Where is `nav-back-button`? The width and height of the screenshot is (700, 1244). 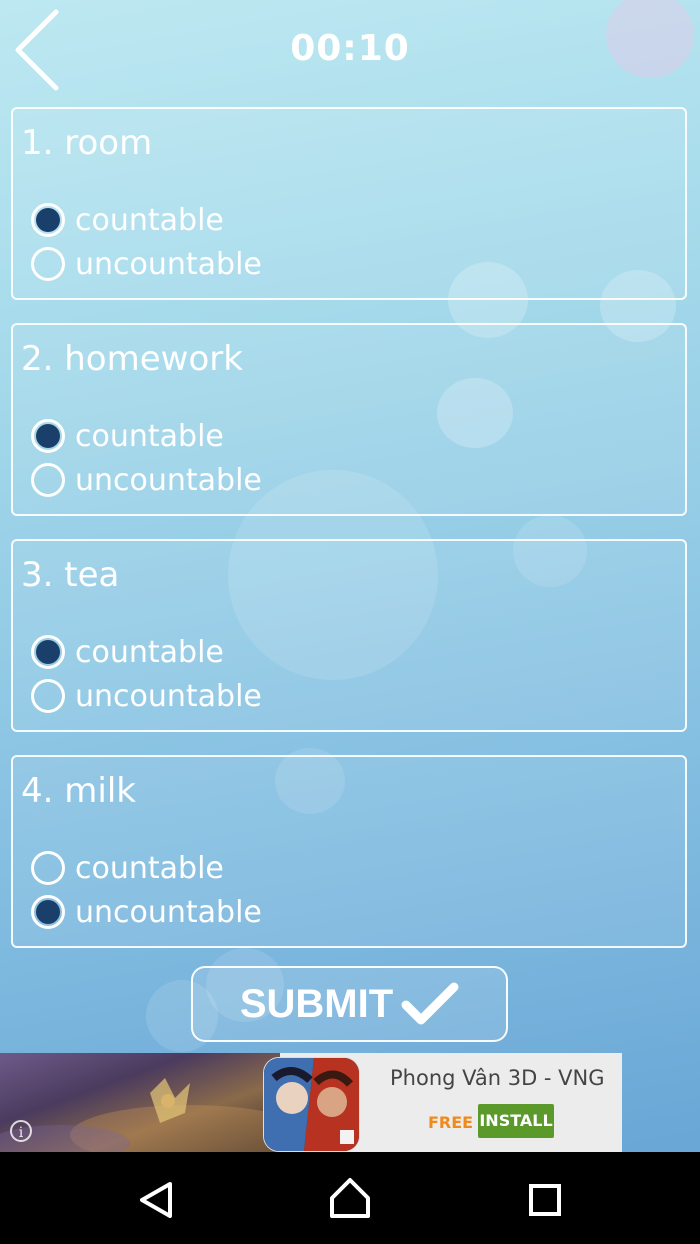 nav-back-button is located at coordinates (156, 1200).